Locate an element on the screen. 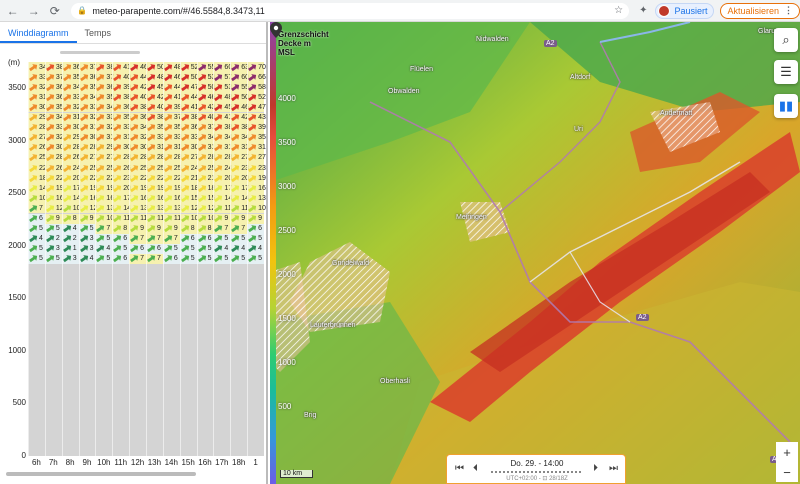 Image resolution: width=800 pixels, height=484 pixels. puzzle-icon: ✦ is located at coordinates (643, 10).